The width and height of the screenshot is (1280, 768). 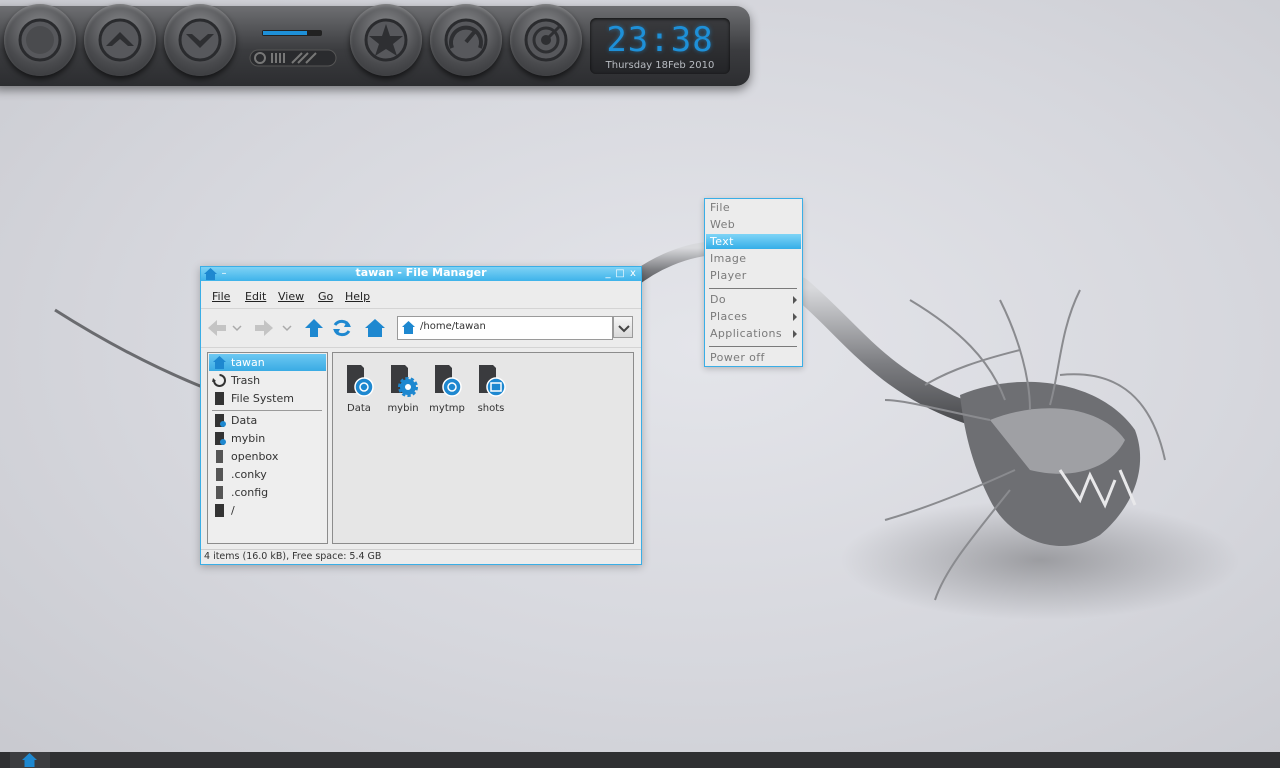 I want to click on sidebar-item-label: .conky, so click(x=249, y=474).